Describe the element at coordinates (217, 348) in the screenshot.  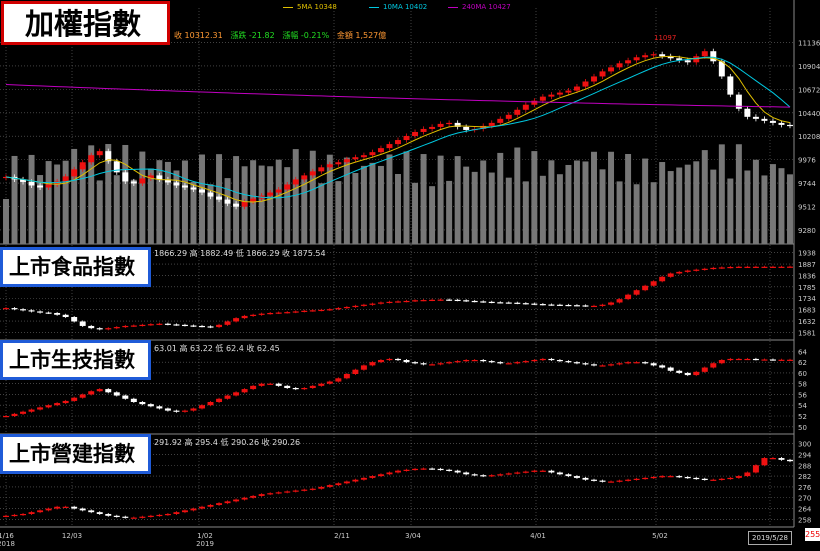
I see `bio-price-info: 63.01 高 63.22 低 62.4 收 62.45` at that location.